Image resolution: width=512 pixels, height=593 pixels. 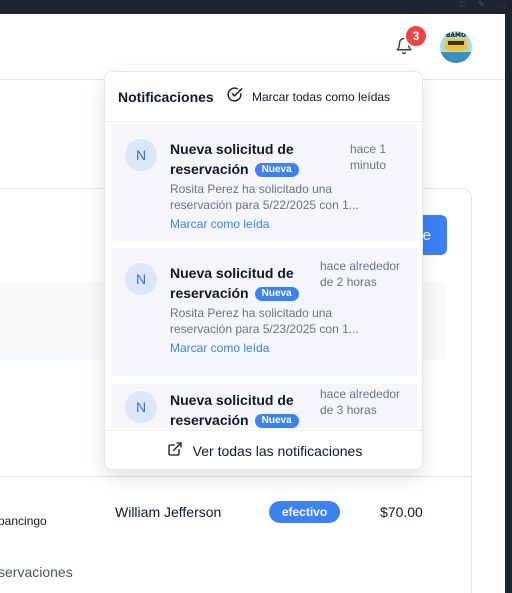 What do you see at coordinates (368, 157) in the screenshot?
I see `notification-time: hace 1 minuto` at bounding box center [368, 157].